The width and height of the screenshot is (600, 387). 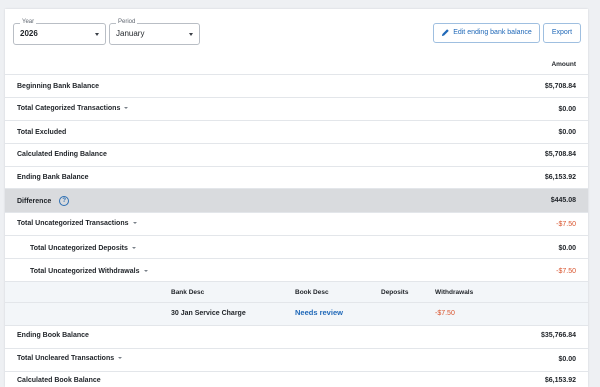 What do you see at coordinates (492, 32) in the screenshot?
I see `edit-button-label: Edit ending bank balance` at bounding box center [492, 32].